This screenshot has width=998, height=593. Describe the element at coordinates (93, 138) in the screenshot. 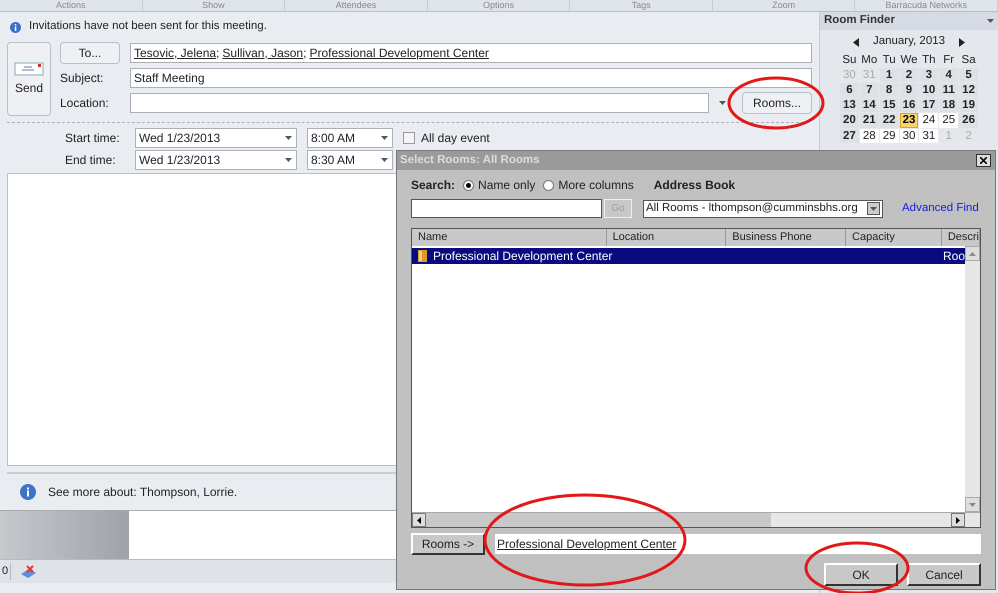

I see `time-label: Start time:` at that location.